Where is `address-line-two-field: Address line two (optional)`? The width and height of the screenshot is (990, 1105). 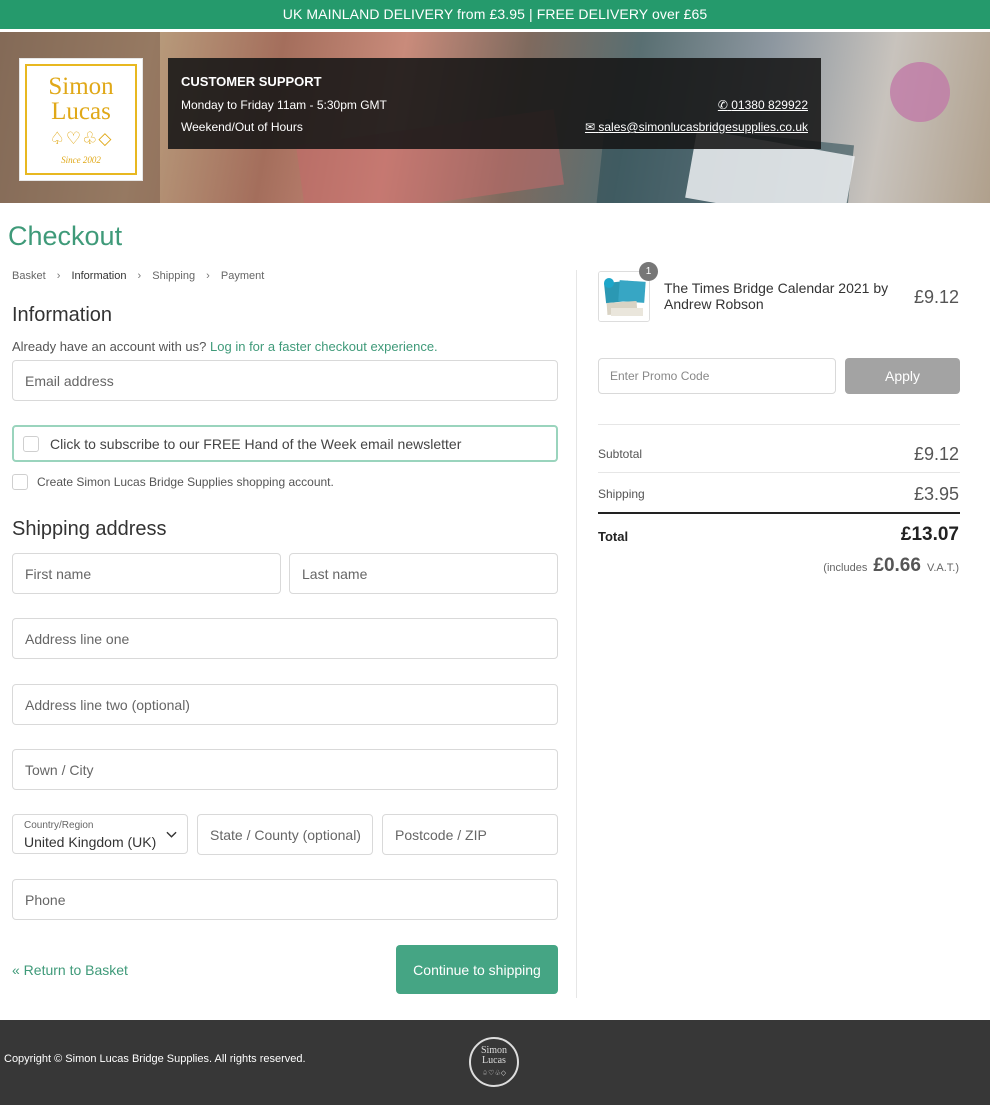
address-line-two-field: Address line two (optional) is located at coordinates (285, 704).